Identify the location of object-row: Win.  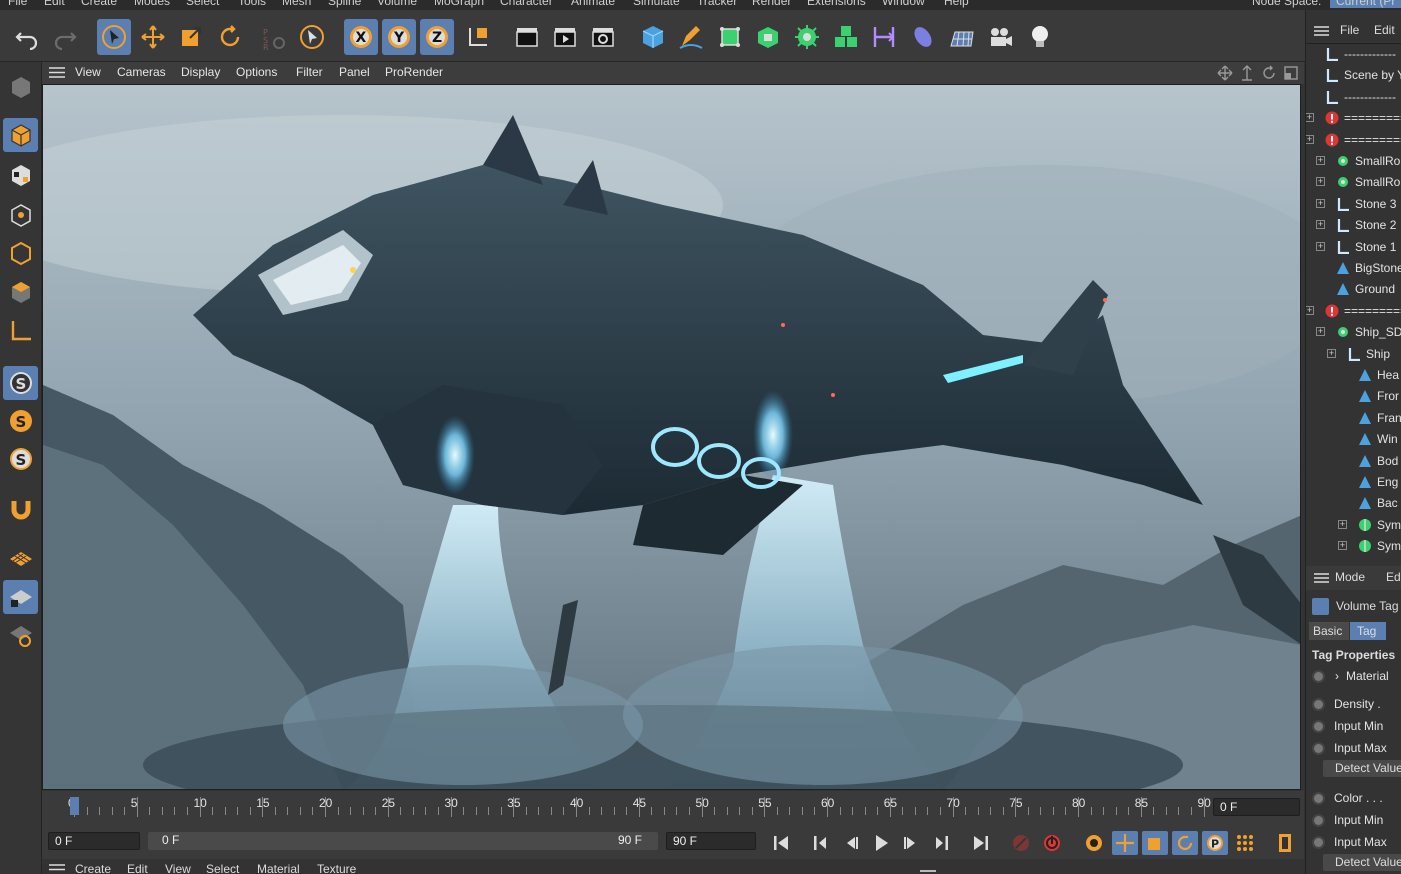
(1353, 439).